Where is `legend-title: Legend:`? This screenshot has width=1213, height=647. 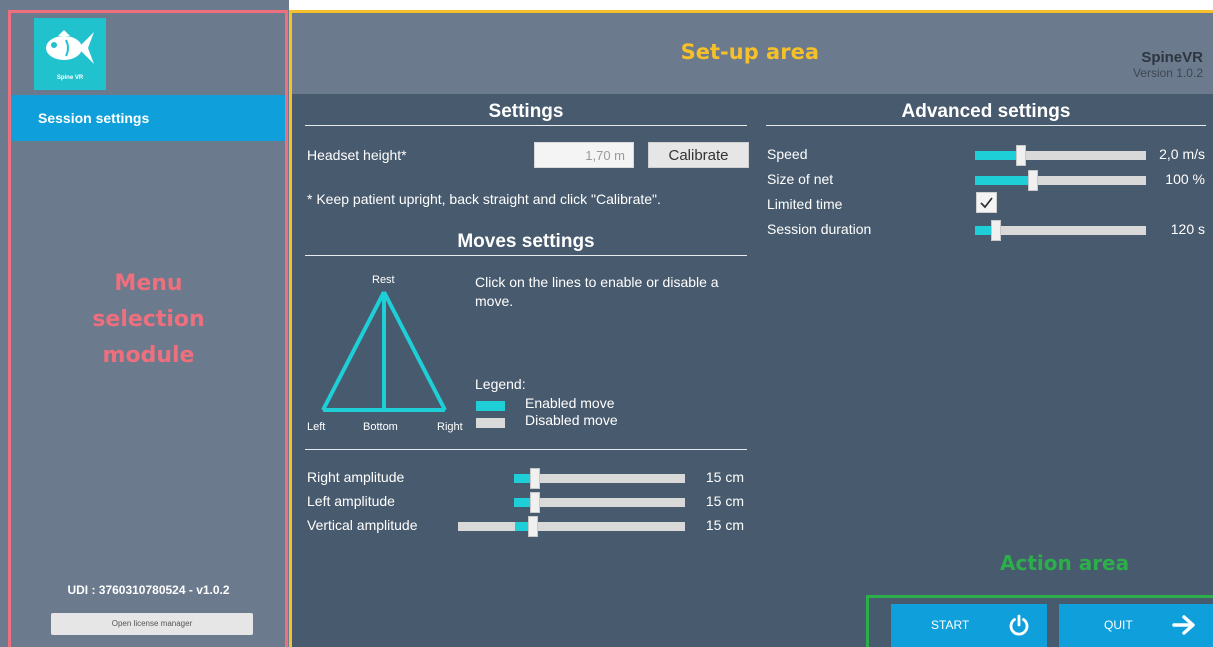 legend-title: Legend: is located at coordinates (500, 384).